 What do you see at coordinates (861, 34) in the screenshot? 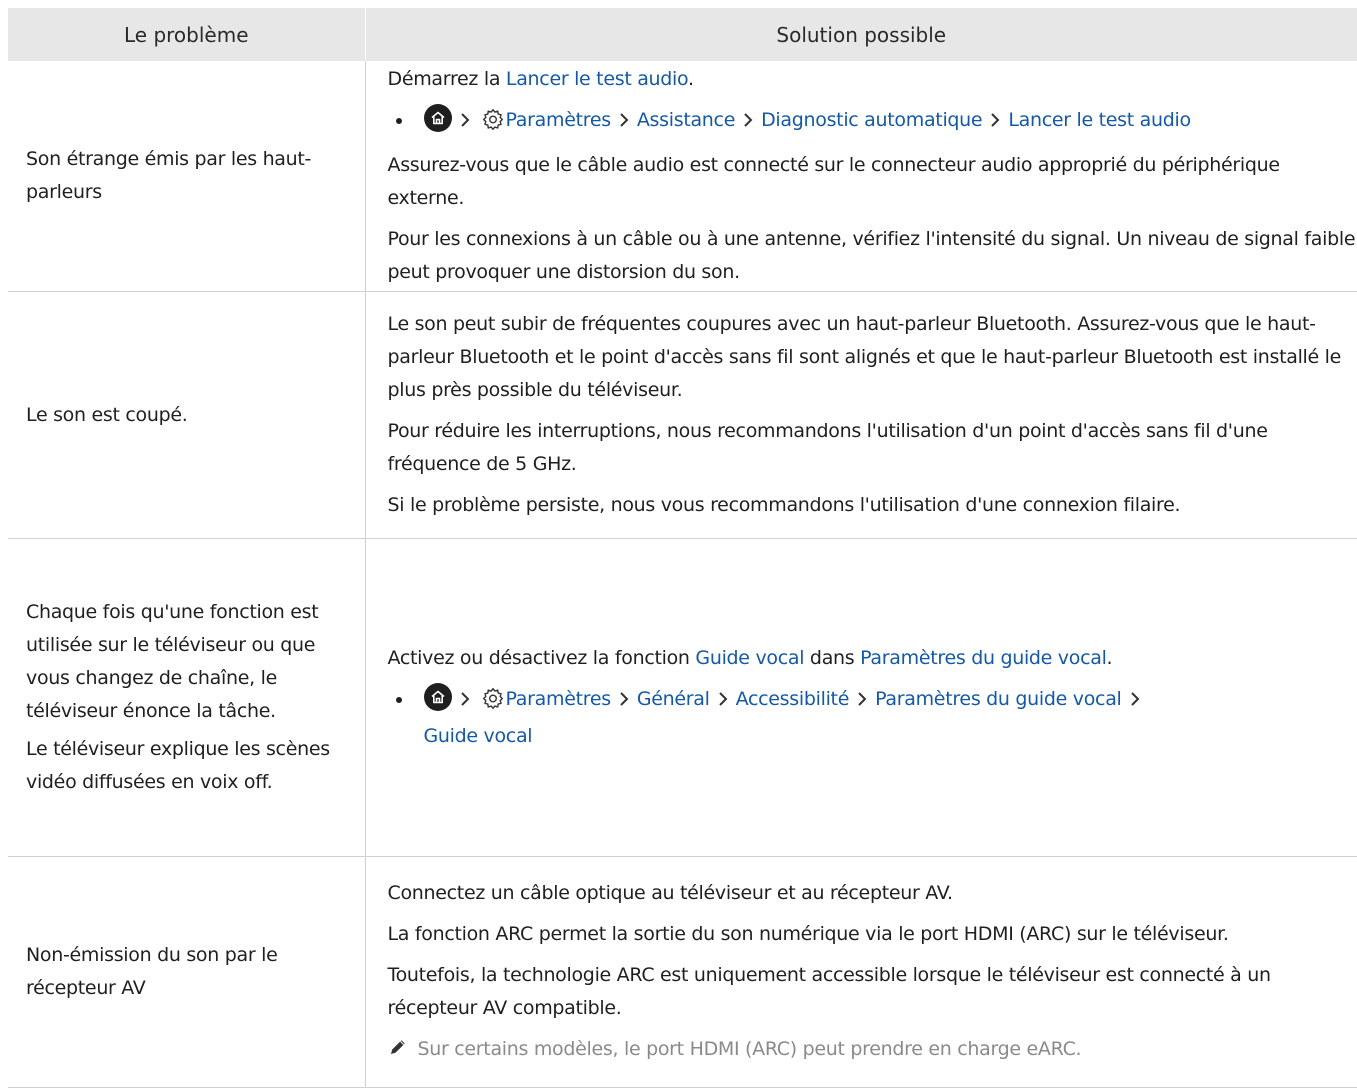
I see `header-solution: Solution possible` at bounding box center [861, 34].